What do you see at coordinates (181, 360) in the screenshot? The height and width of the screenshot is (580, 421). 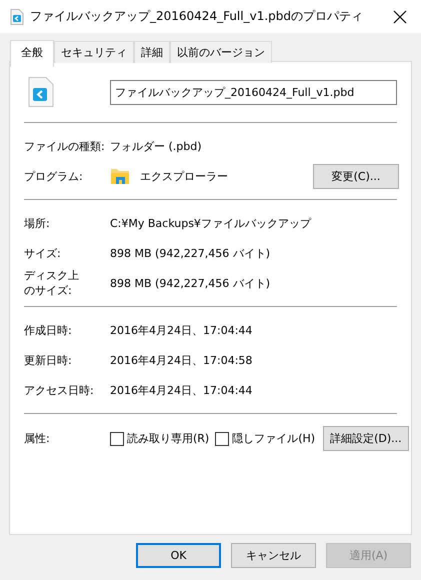 I see `field-value: 2016年4月24日、17:04:58` at bounding box center [181, 360].